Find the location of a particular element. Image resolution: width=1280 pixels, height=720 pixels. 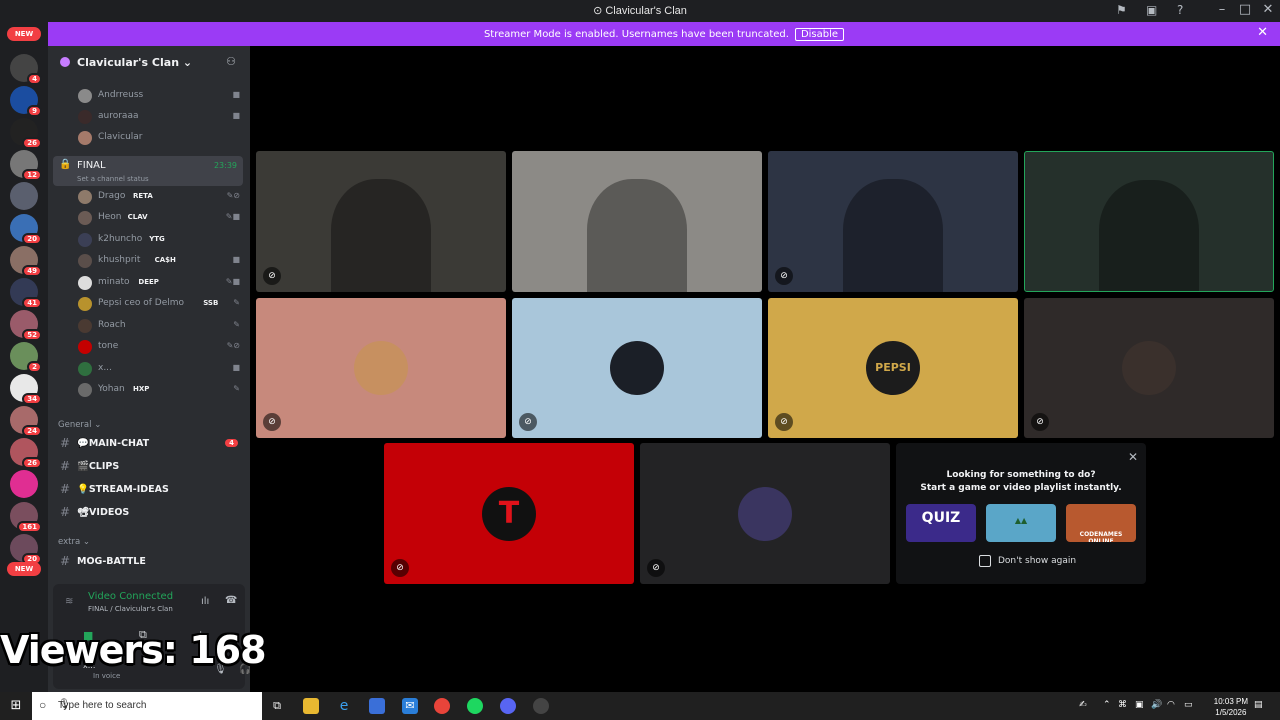

disconnect-icon: ☎ is located at coordinates (231, 600).